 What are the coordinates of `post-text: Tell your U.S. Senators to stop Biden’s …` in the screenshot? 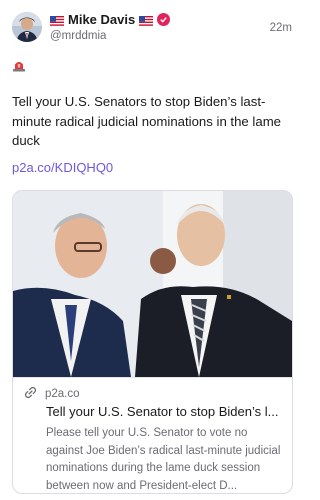 It's located at (147, 121).